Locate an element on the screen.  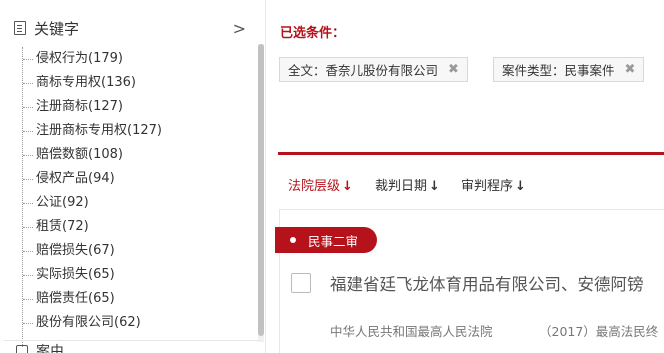
case-title-link: 福建省廷飞龙体育用品有限公司、安德阿镑 is located at coordinates (487, 283).